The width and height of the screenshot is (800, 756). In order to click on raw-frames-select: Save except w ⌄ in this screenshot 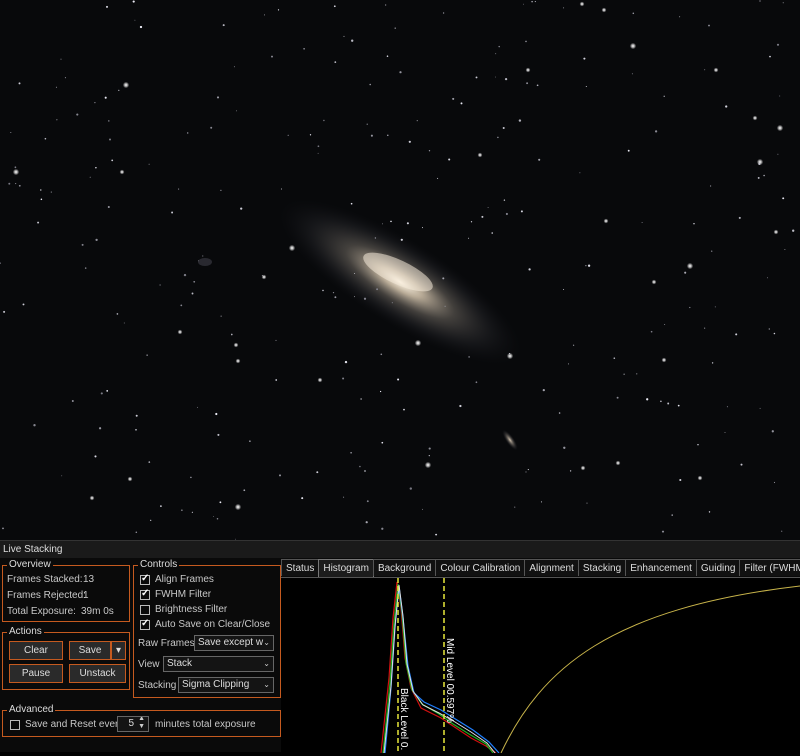, I will do `click(234, 643)`.